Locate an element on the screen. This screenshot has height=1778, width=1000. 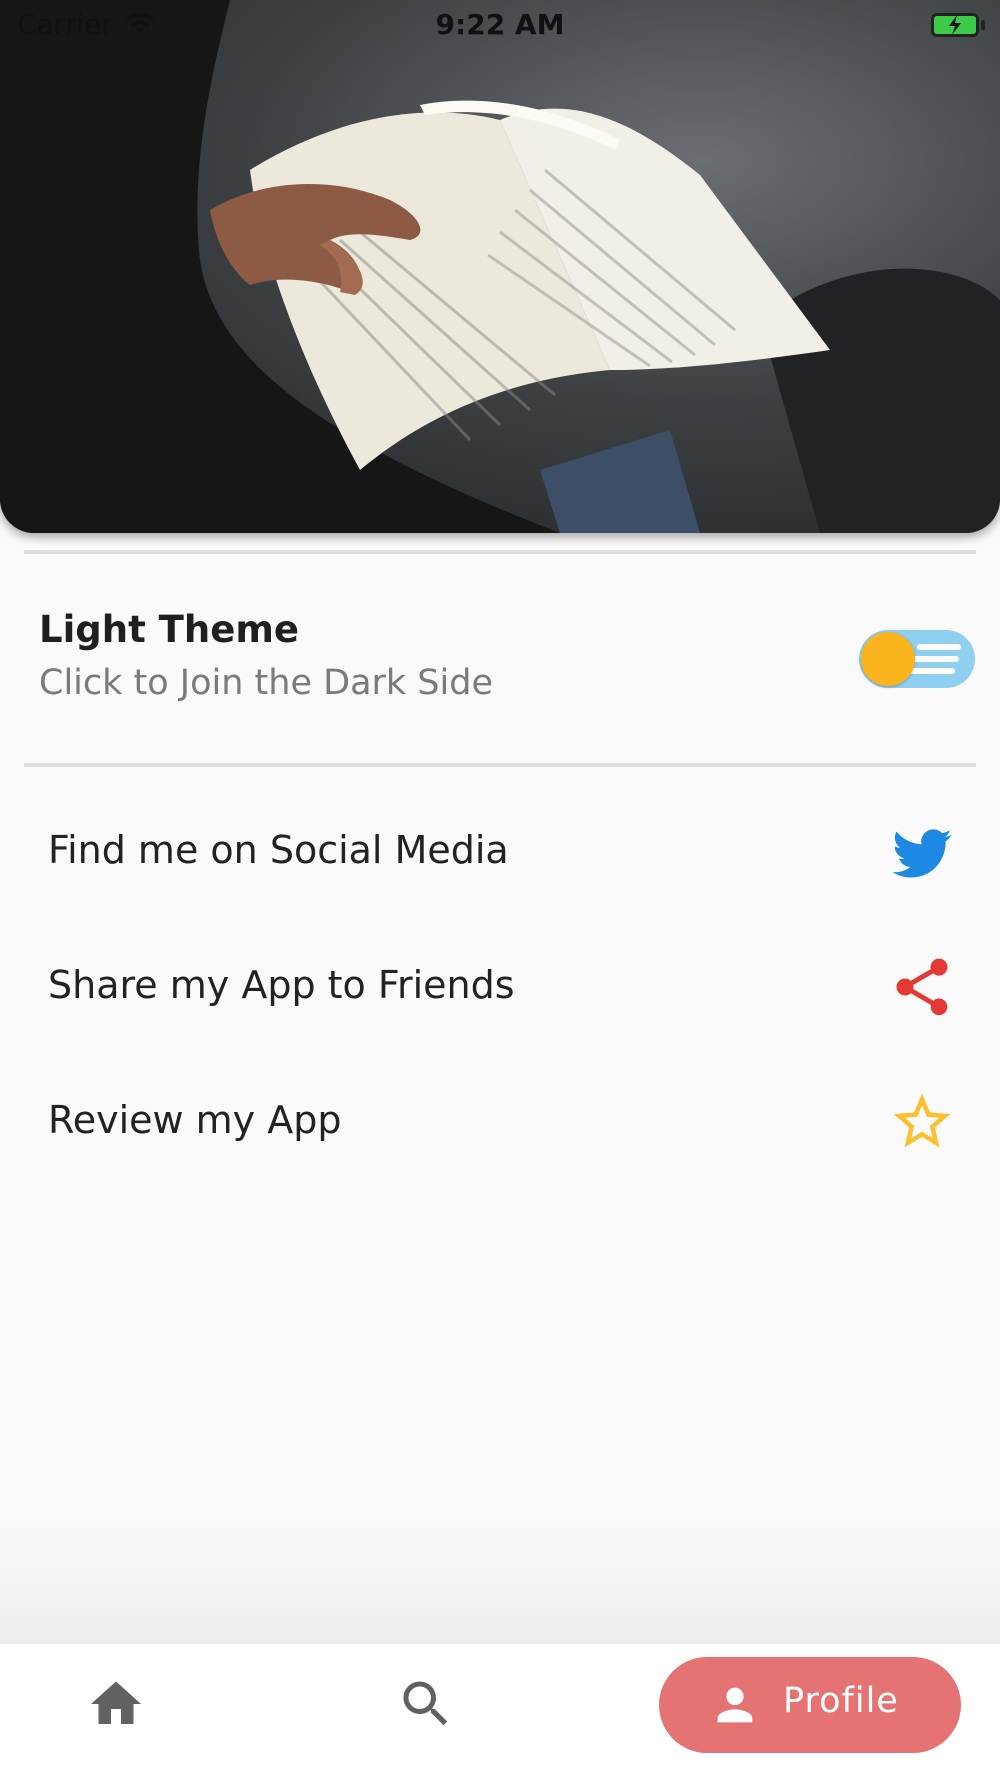
theme-toggle-switch is located at coordinates (917, 659).